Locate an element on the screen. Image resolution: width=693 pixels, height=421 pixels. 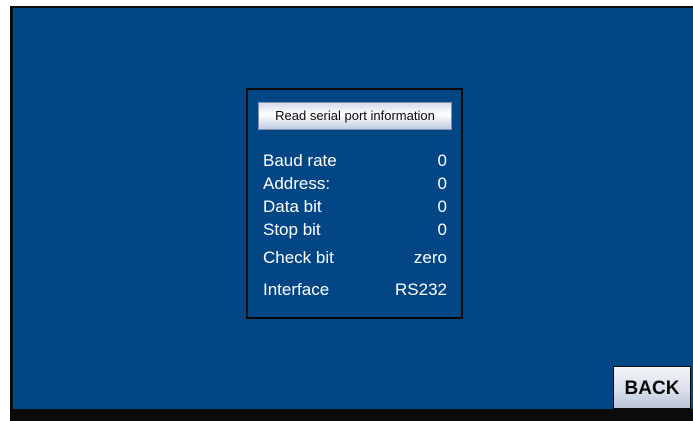
back-button: BACK is located at coordinates (652, 387).